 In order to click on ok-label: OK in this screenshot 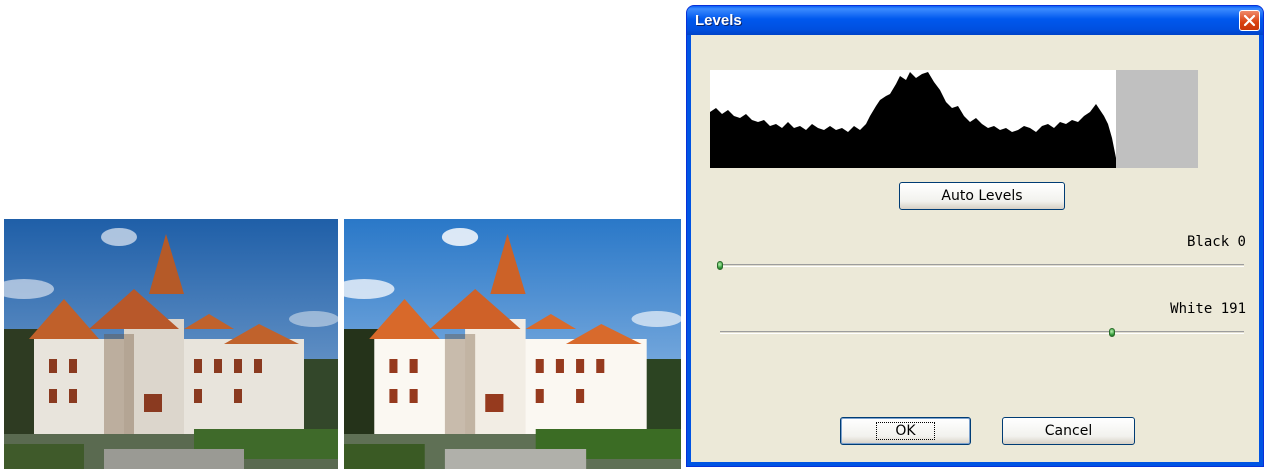, I will do `click(905, 431)`.